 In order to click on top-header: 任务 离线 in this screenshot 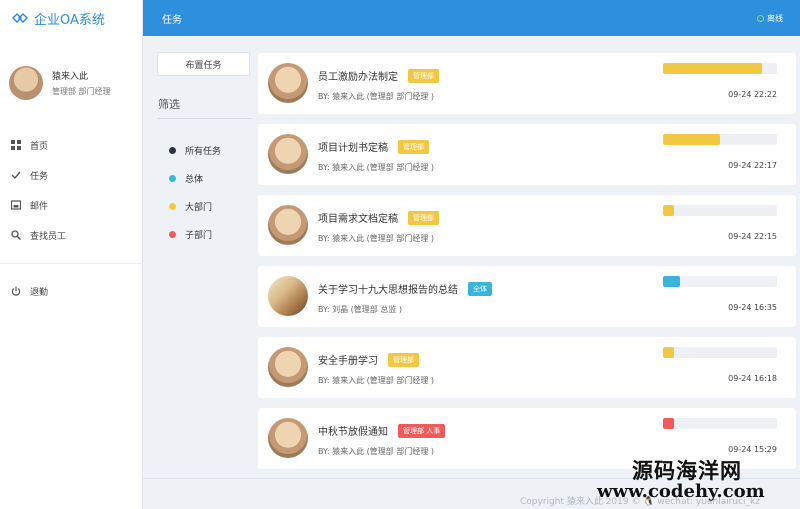, I will do `click(471, 18)`.